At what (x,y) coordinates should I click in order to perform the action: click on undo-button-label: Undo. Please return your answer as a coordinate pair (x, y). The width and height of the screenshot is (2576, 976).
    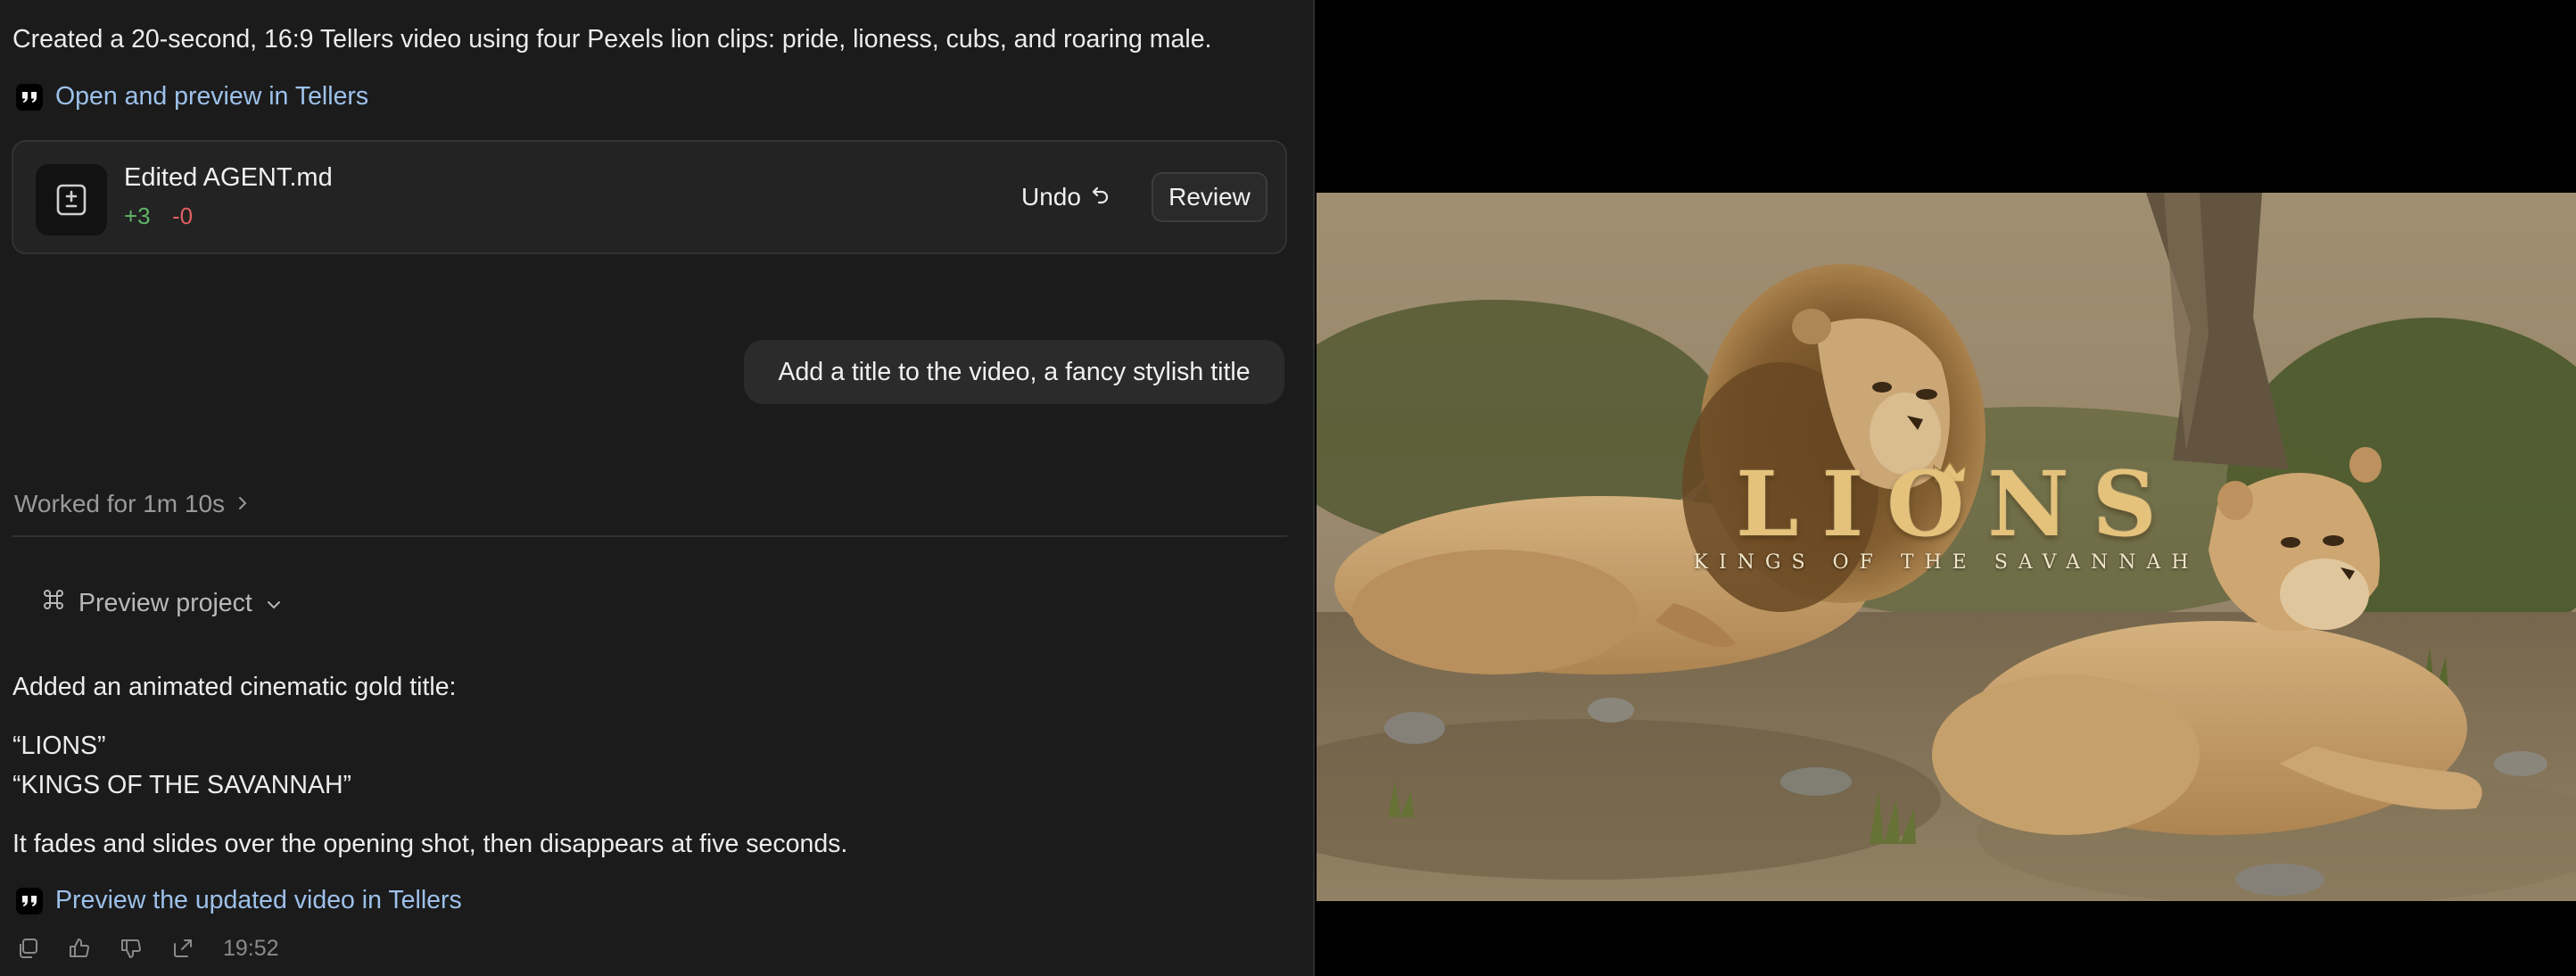
    Looking at the image, I should click on (1051, 197).